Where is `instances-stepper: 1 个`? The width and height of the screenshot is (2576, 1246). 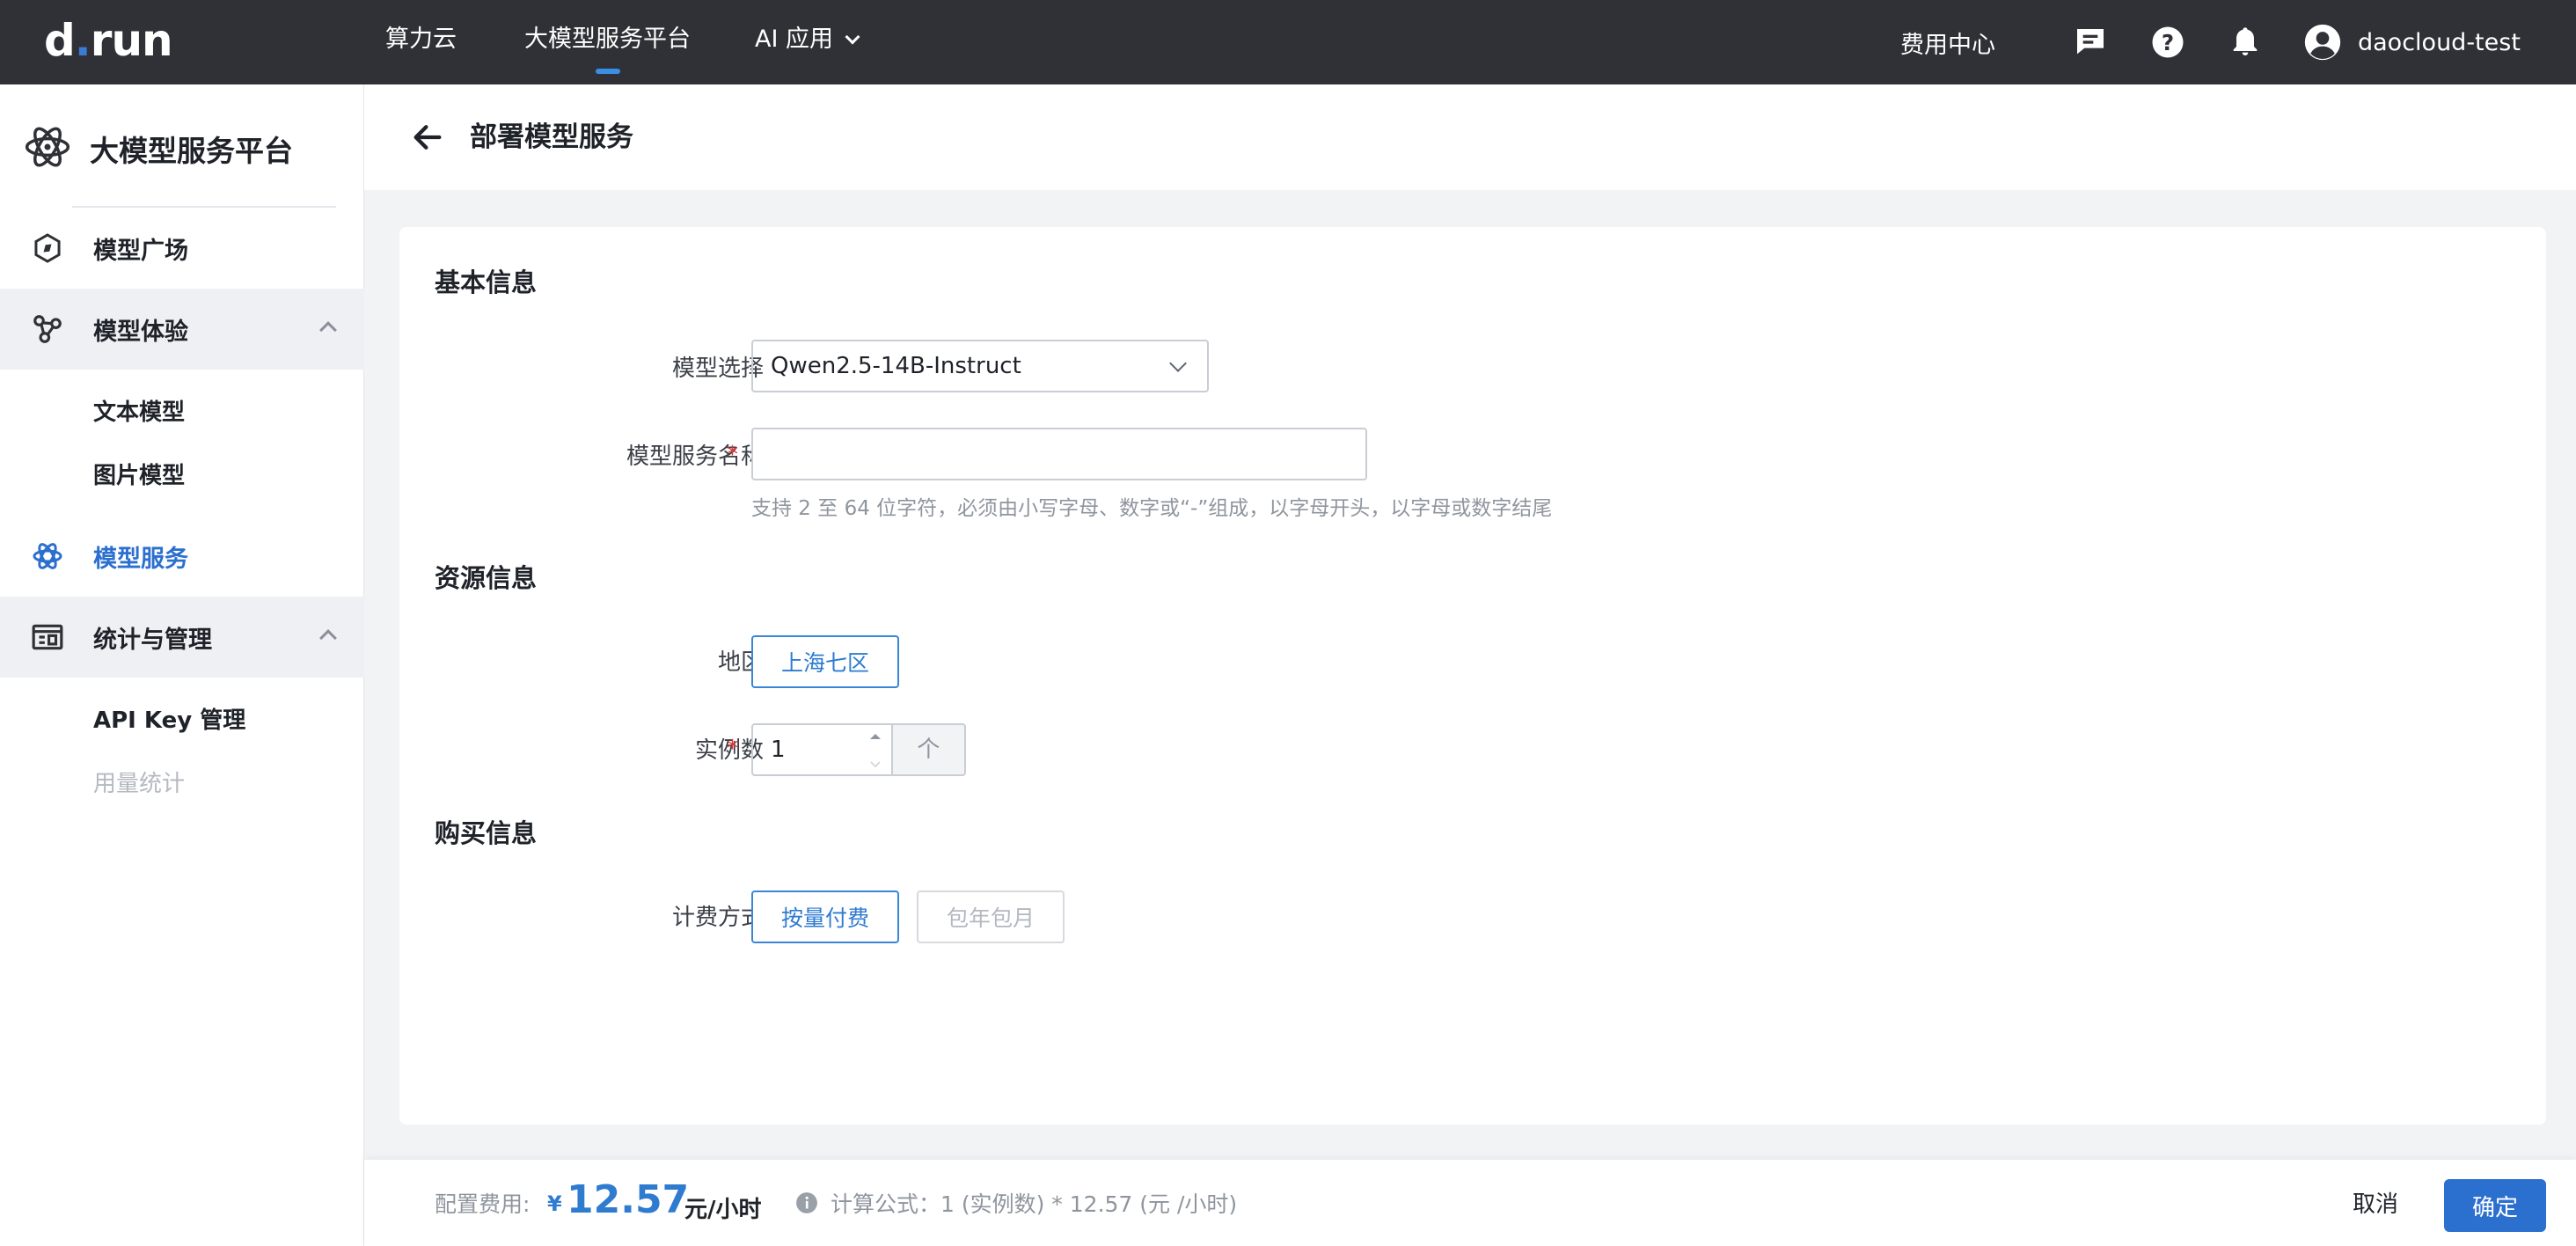
instances-stepper: 1 个 is located at coordinates (858, 749).